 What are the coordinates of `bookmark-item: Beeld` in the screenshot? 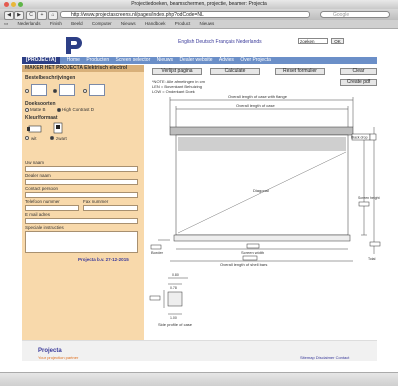 It's located at (77, 23).